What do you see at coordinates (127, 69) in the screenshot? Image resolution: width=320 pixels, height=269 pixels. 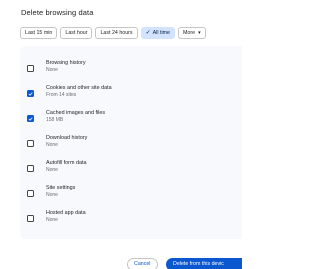 I see `list-item-browsing-history: Browsing history None` at bounding box center [127, 69].